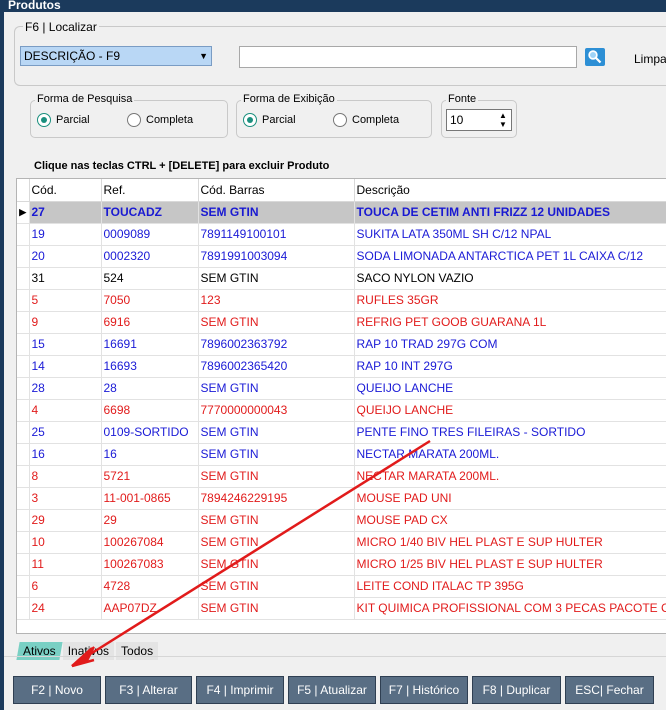 This screenshot has height=710, width=666. Describe the element at coordinates (341, 586) in the screenshot. I see `table-row: 6 4728 SEM GTIN LEITE COND ITALAC TP 395G` at that location.